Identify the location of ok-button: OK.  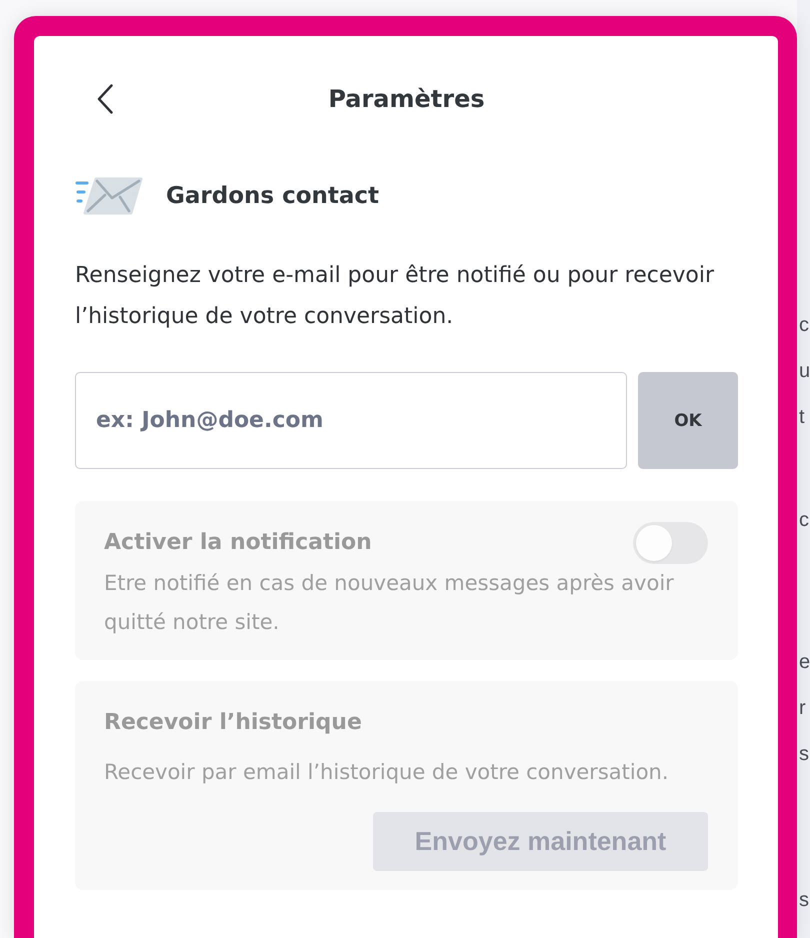
(688, 420).